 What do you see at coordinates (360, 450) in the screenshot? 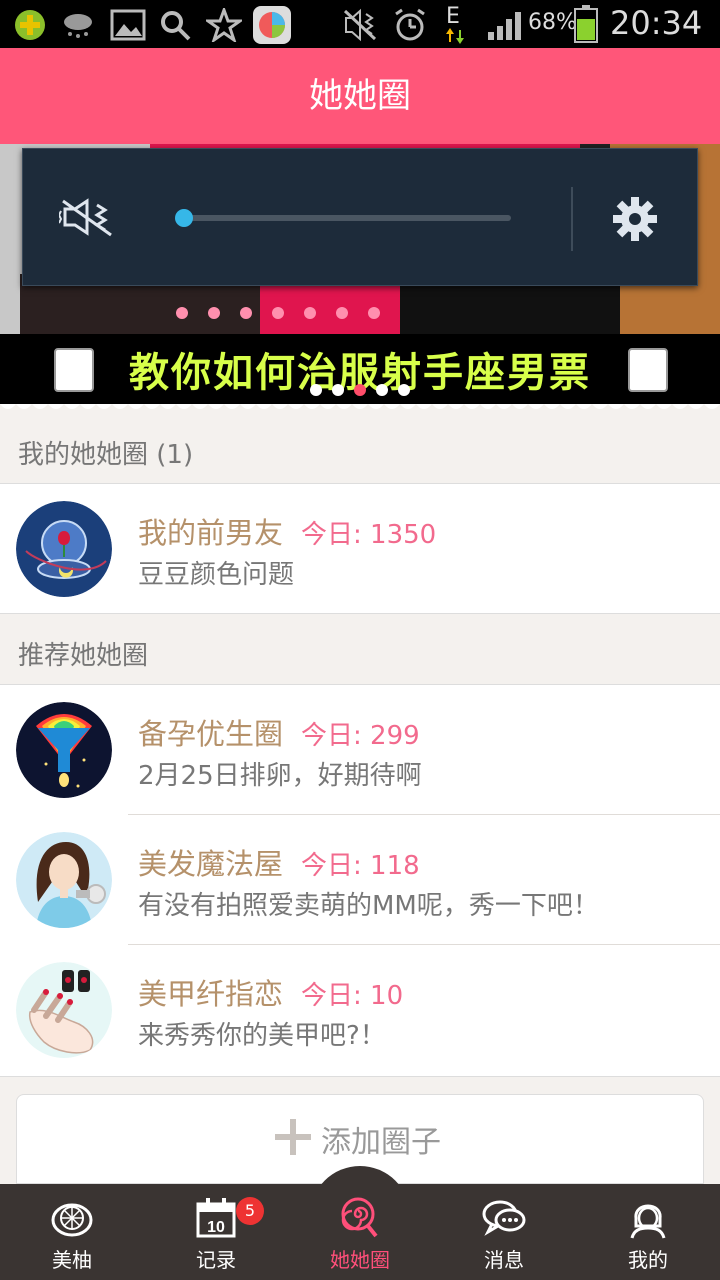
I see `my-circles-header: 我的她她圈 (1)` at bounding box center [360, 450].